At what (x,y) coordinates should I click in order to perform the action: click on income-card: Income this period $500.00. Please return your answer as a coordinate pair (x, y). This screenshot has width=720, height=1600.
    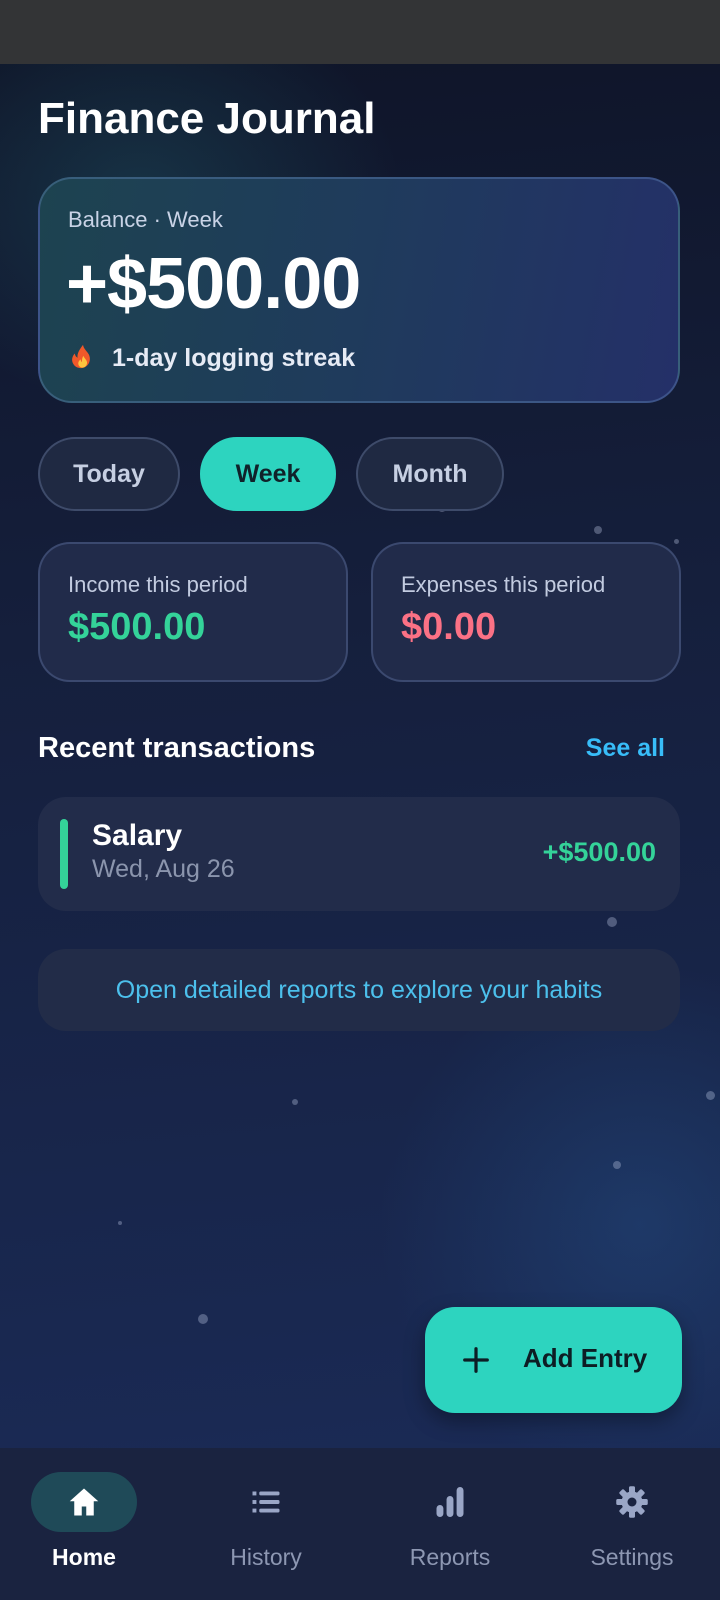
    Looking at the image, I should click on (193, 612).